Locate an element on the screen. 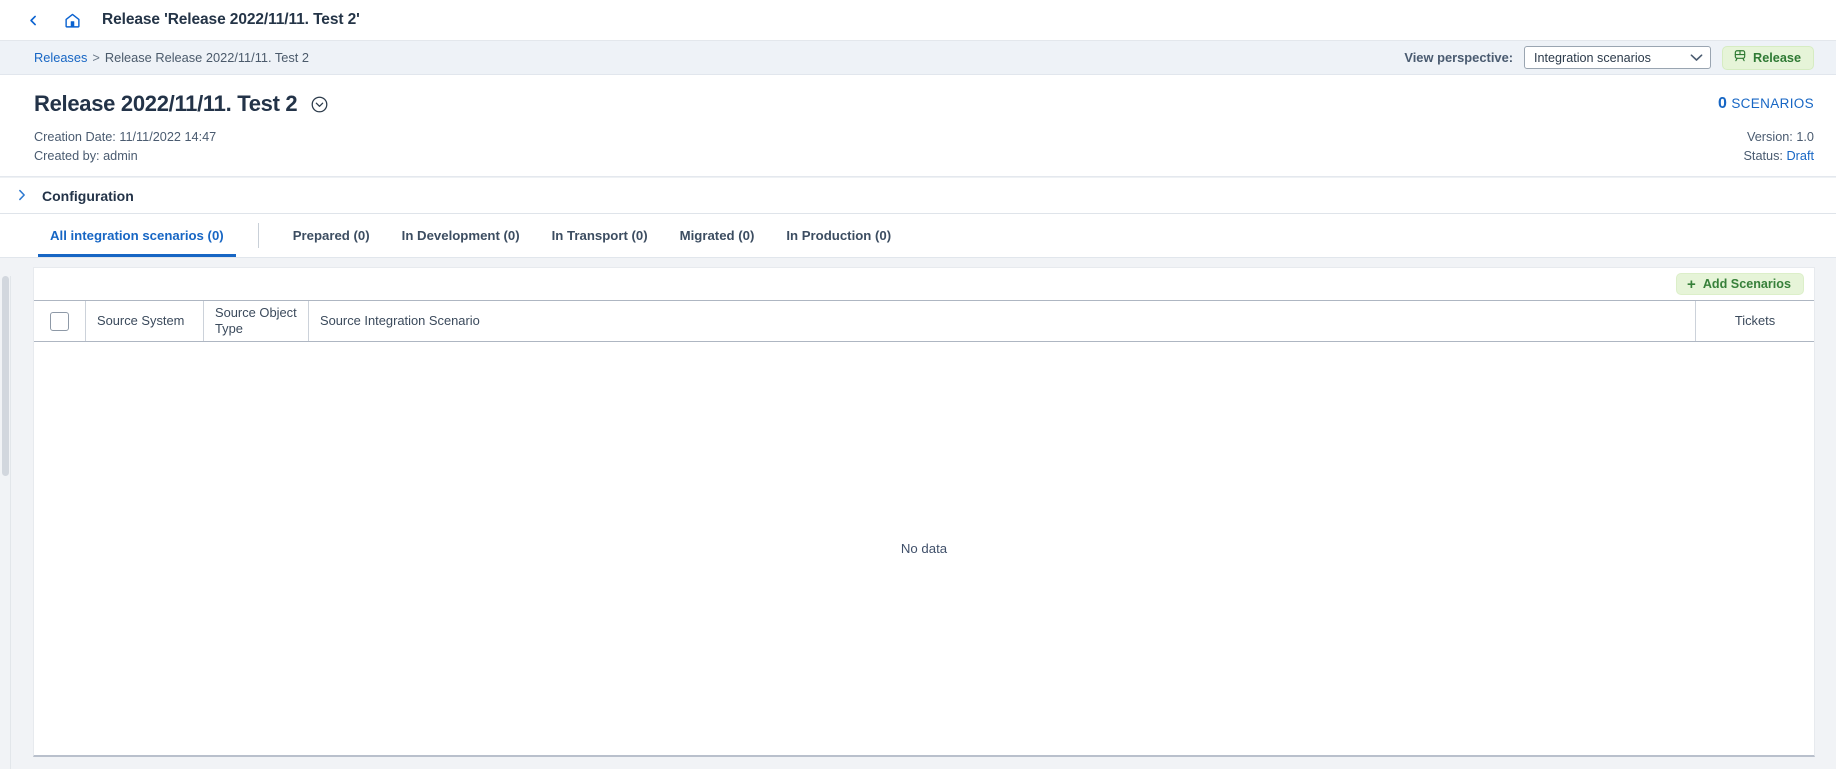  scenario-count-value: 0 is located at coordinates (1722, 103).